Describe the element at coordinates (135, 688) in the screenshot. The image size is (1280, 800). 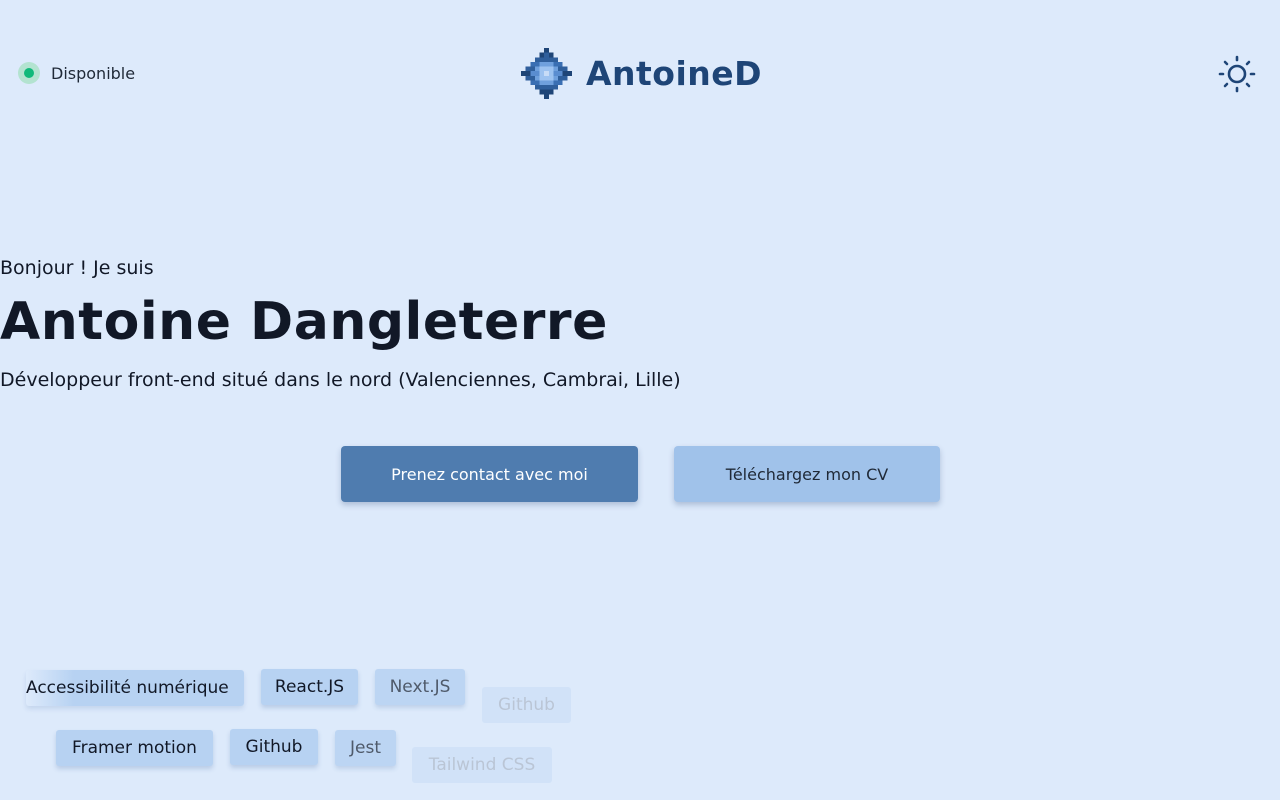
I see `skill-tag: Accessibilité numérique` at that location.